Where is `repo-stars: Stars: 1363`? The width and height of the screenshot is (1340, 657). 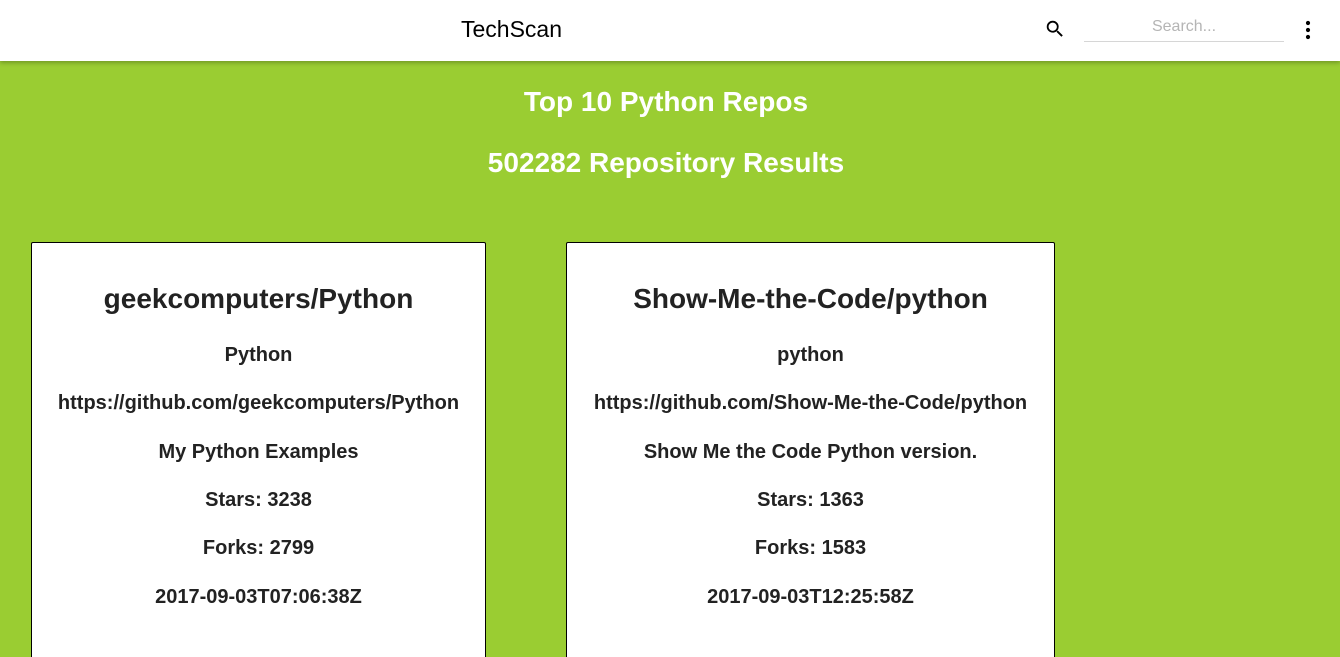
repo-stars: Stars: 1363 is located at coordinates (810, 500).